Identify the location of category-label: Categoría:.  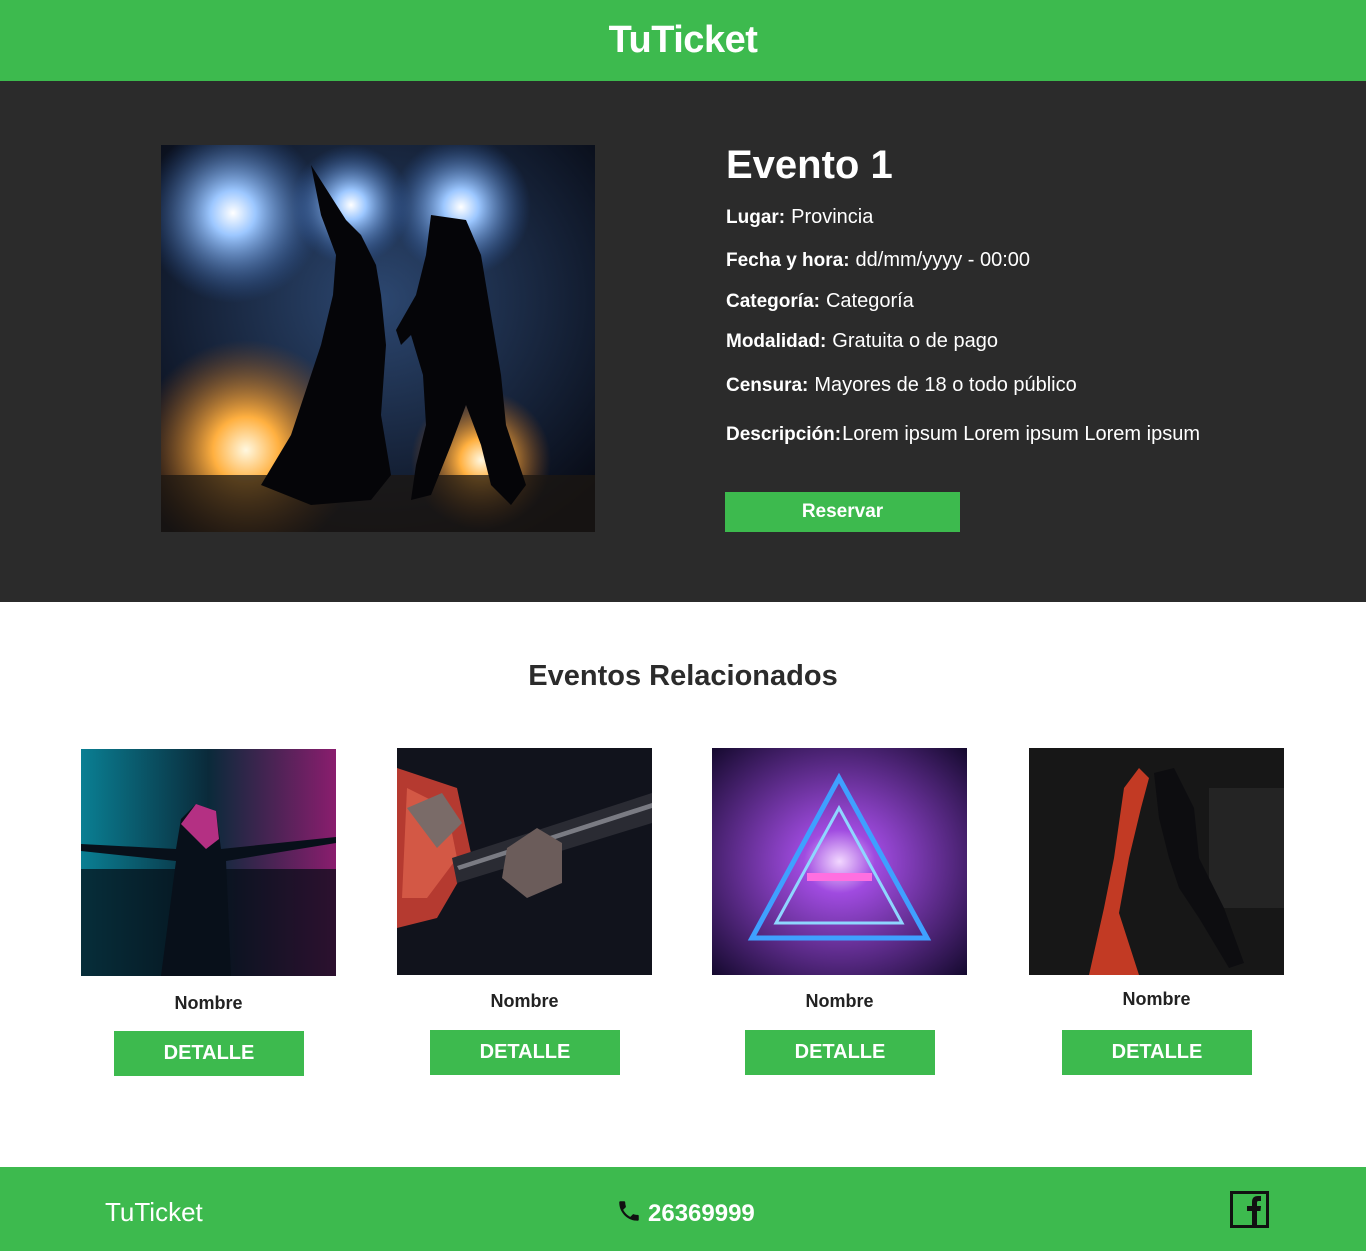
(773, 301).